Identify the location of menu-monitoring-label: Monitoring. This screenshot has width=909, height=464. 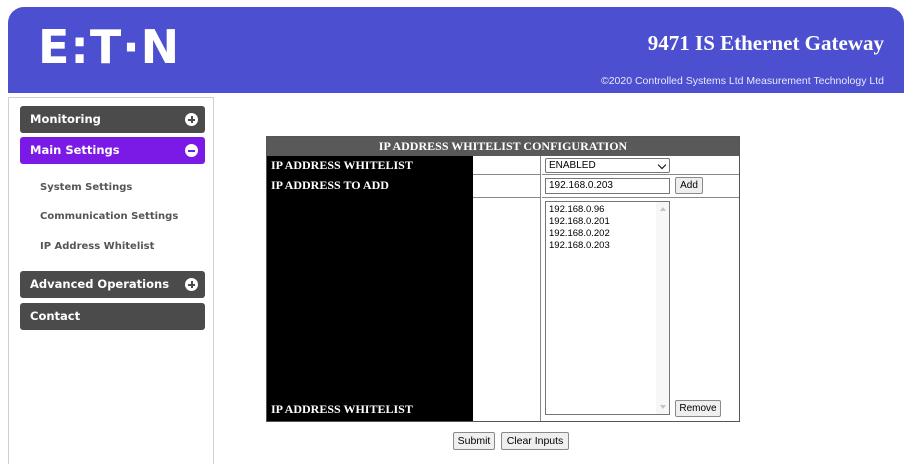
(65, 119).